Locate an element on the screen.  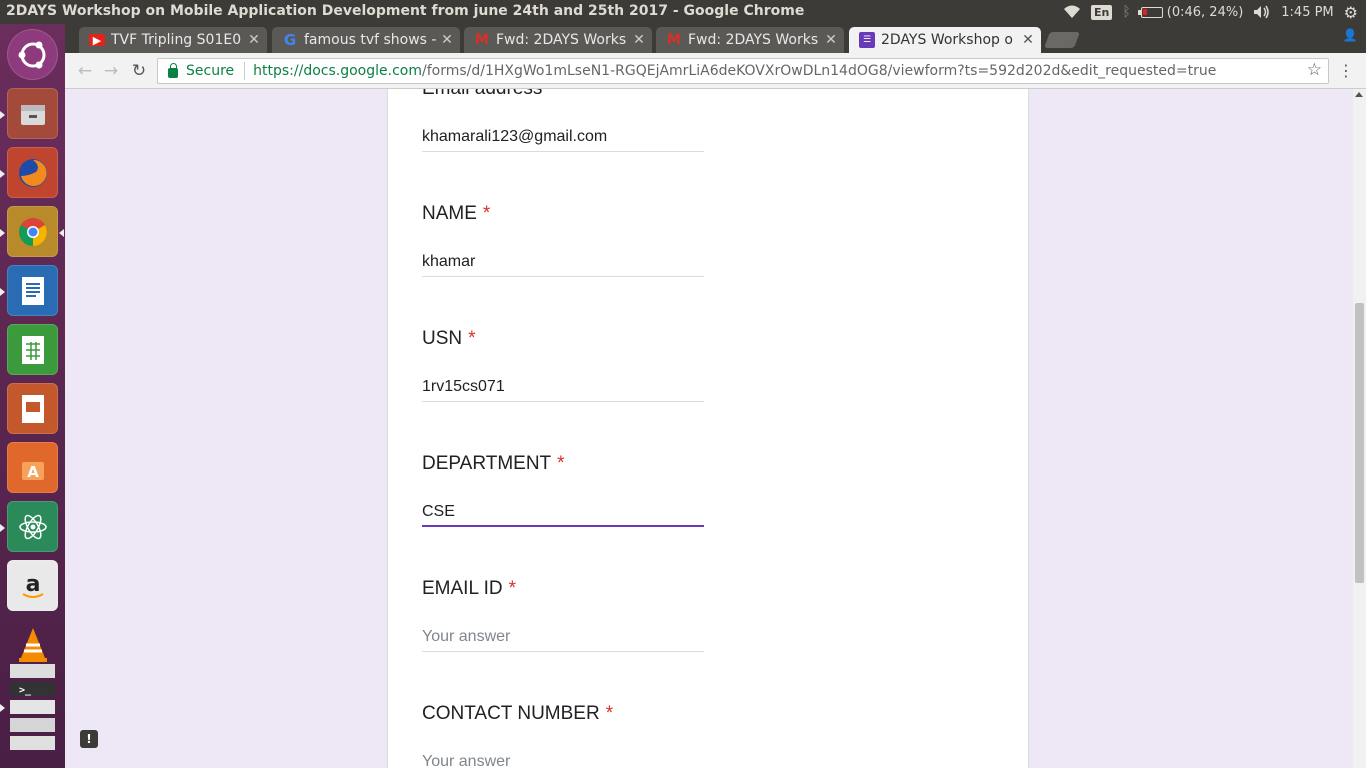
tab-google-forms: ☰ 2DAYS Workshop o ✕ is located at coordinates (945, 40).